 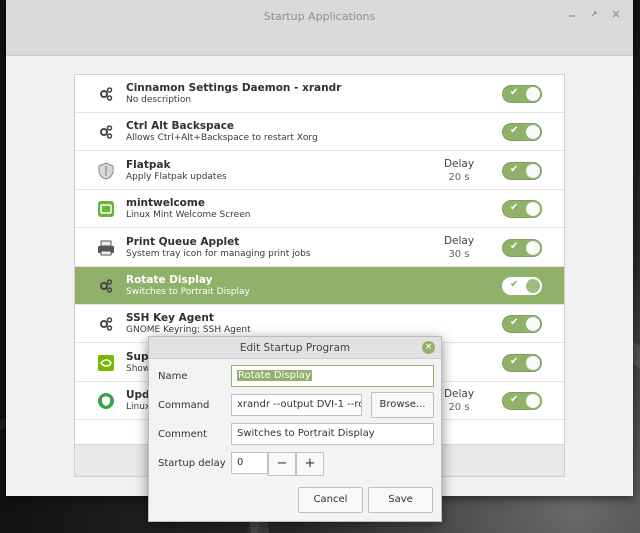 What do you see at coordinates (428, 347) in the screenshot?
I see `dialog-close-icon: ×` at bounding box center [428, 347].